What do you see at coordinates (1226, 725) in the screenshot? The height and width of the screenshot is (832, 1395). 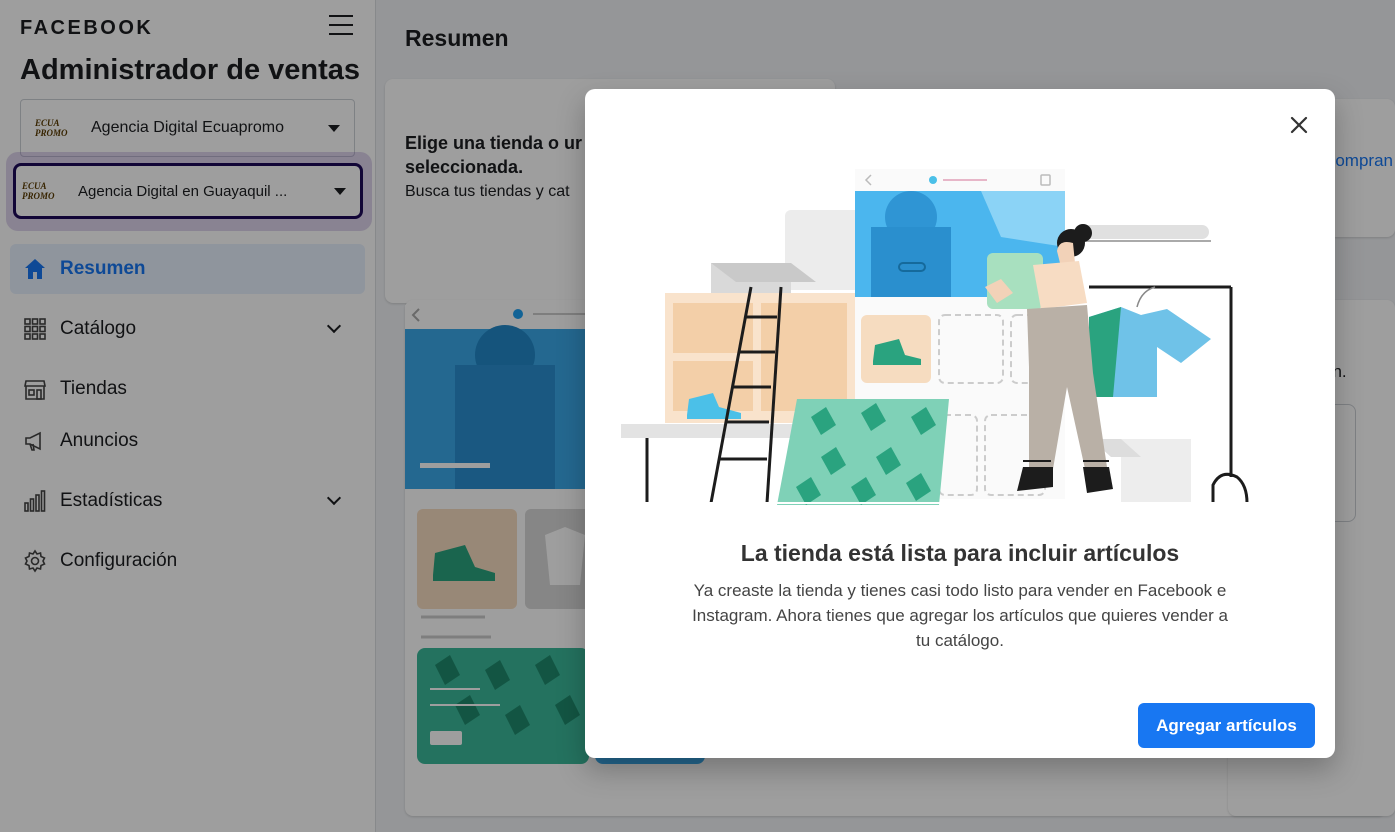 I see `add-items-button: Agregar artículos` at bounding box center [1226, 725].